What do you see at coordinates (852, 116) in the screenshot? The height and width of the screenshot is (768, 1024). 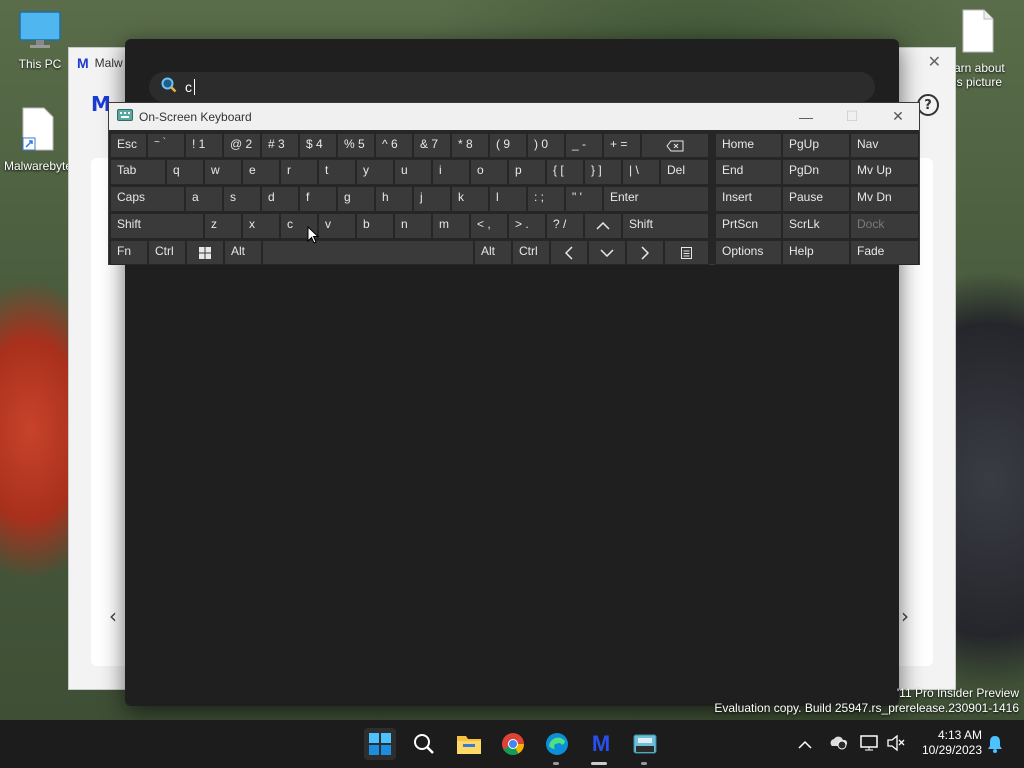 I see `maximize-icon: ☐` at bounding box center [852, 116].